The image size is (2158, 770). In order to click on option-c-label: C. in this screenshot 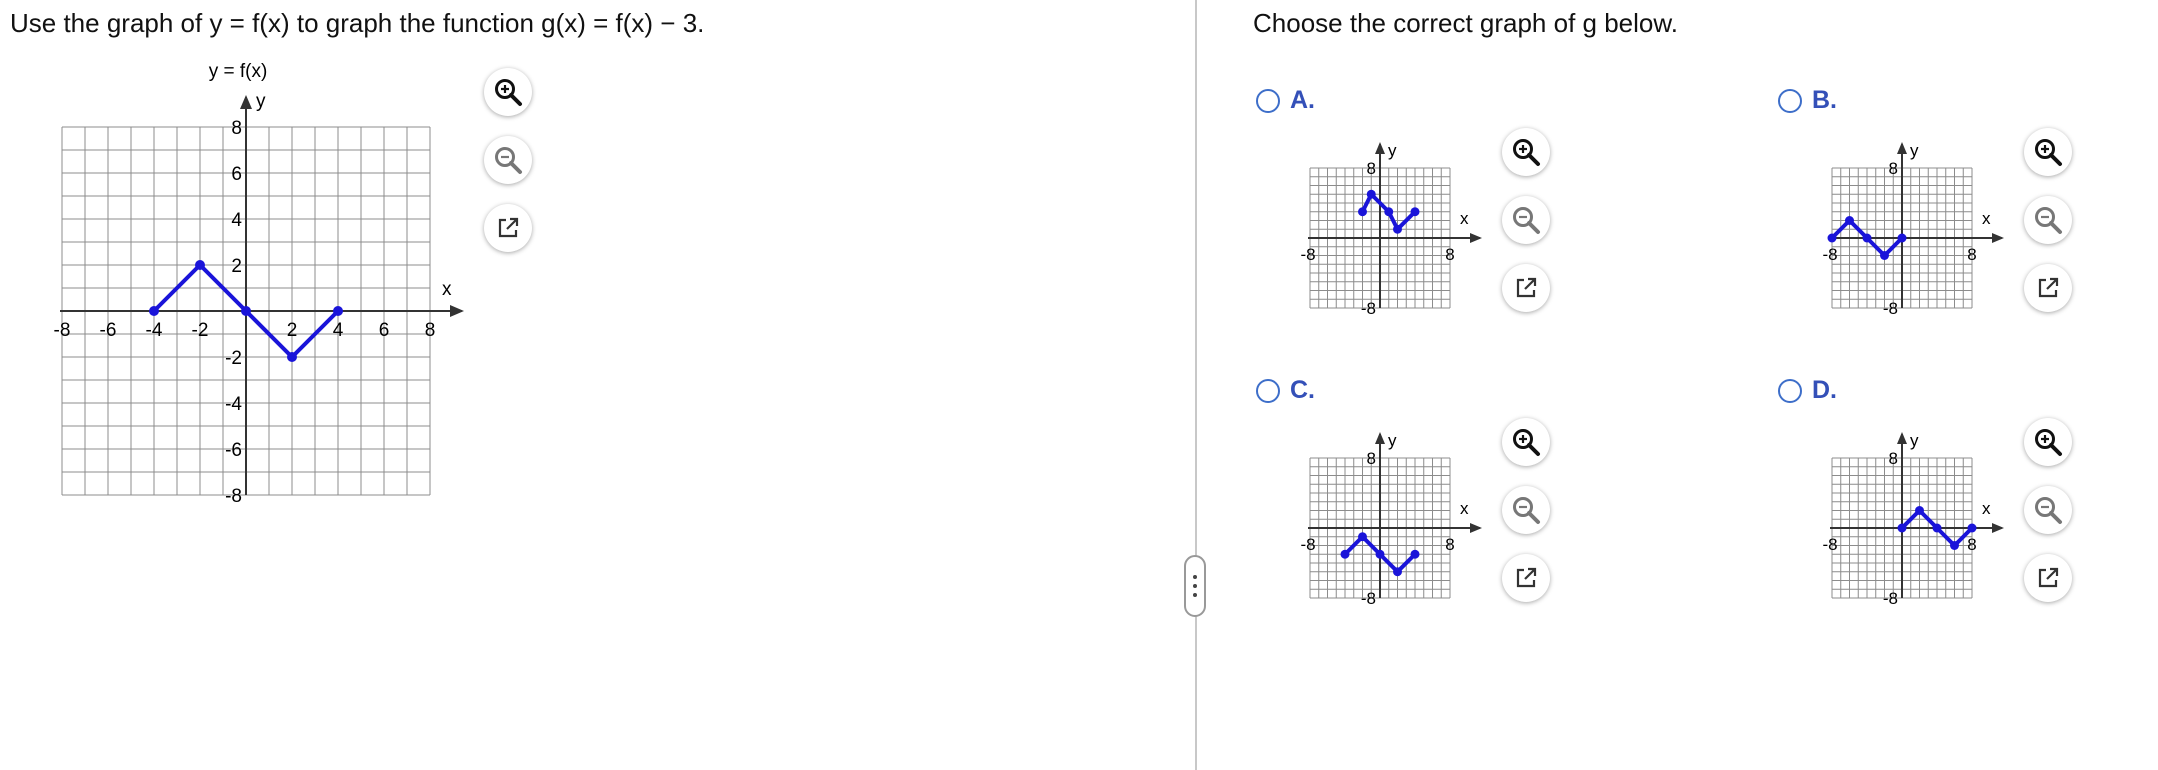, I will do `click(1302, 390)`.